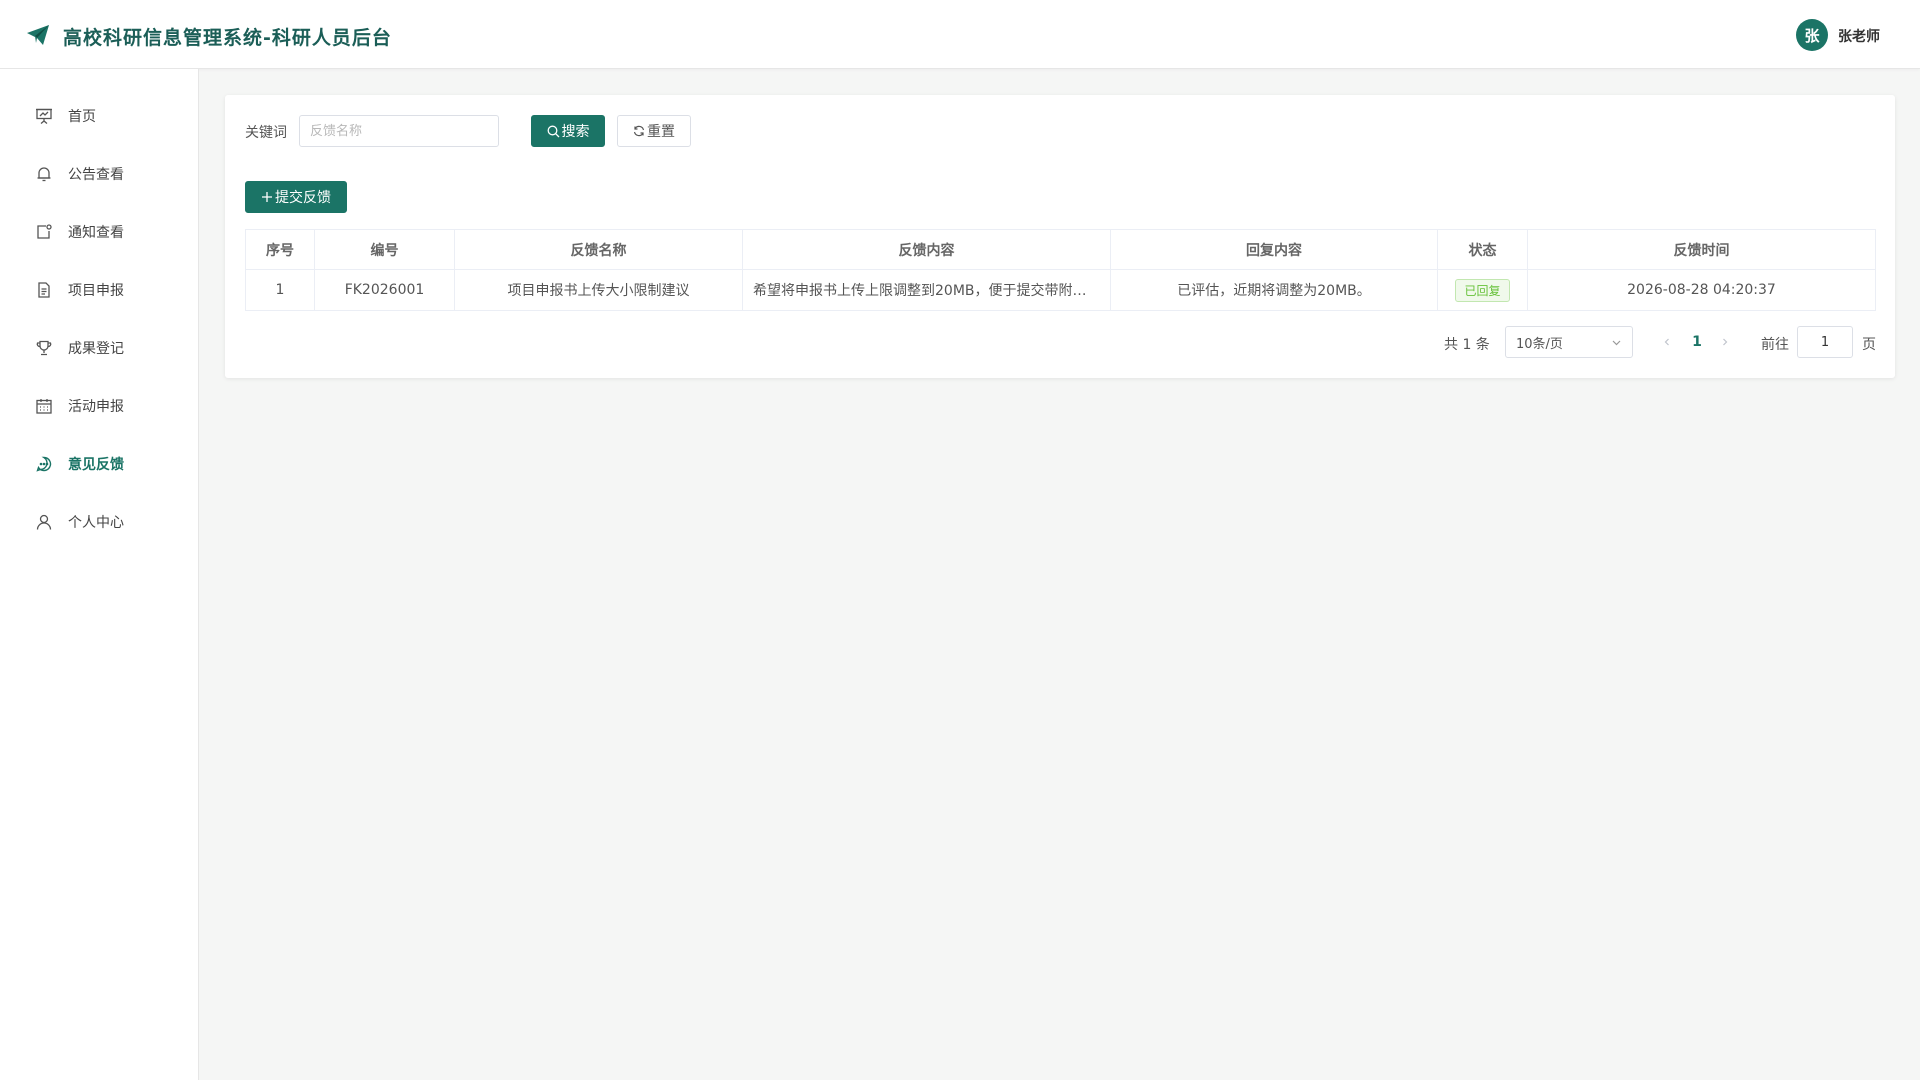 The width and height of the screenshot is (1920, 1080). I want to click on sidebar-item-profile: 个人中心, so click(99, 522).